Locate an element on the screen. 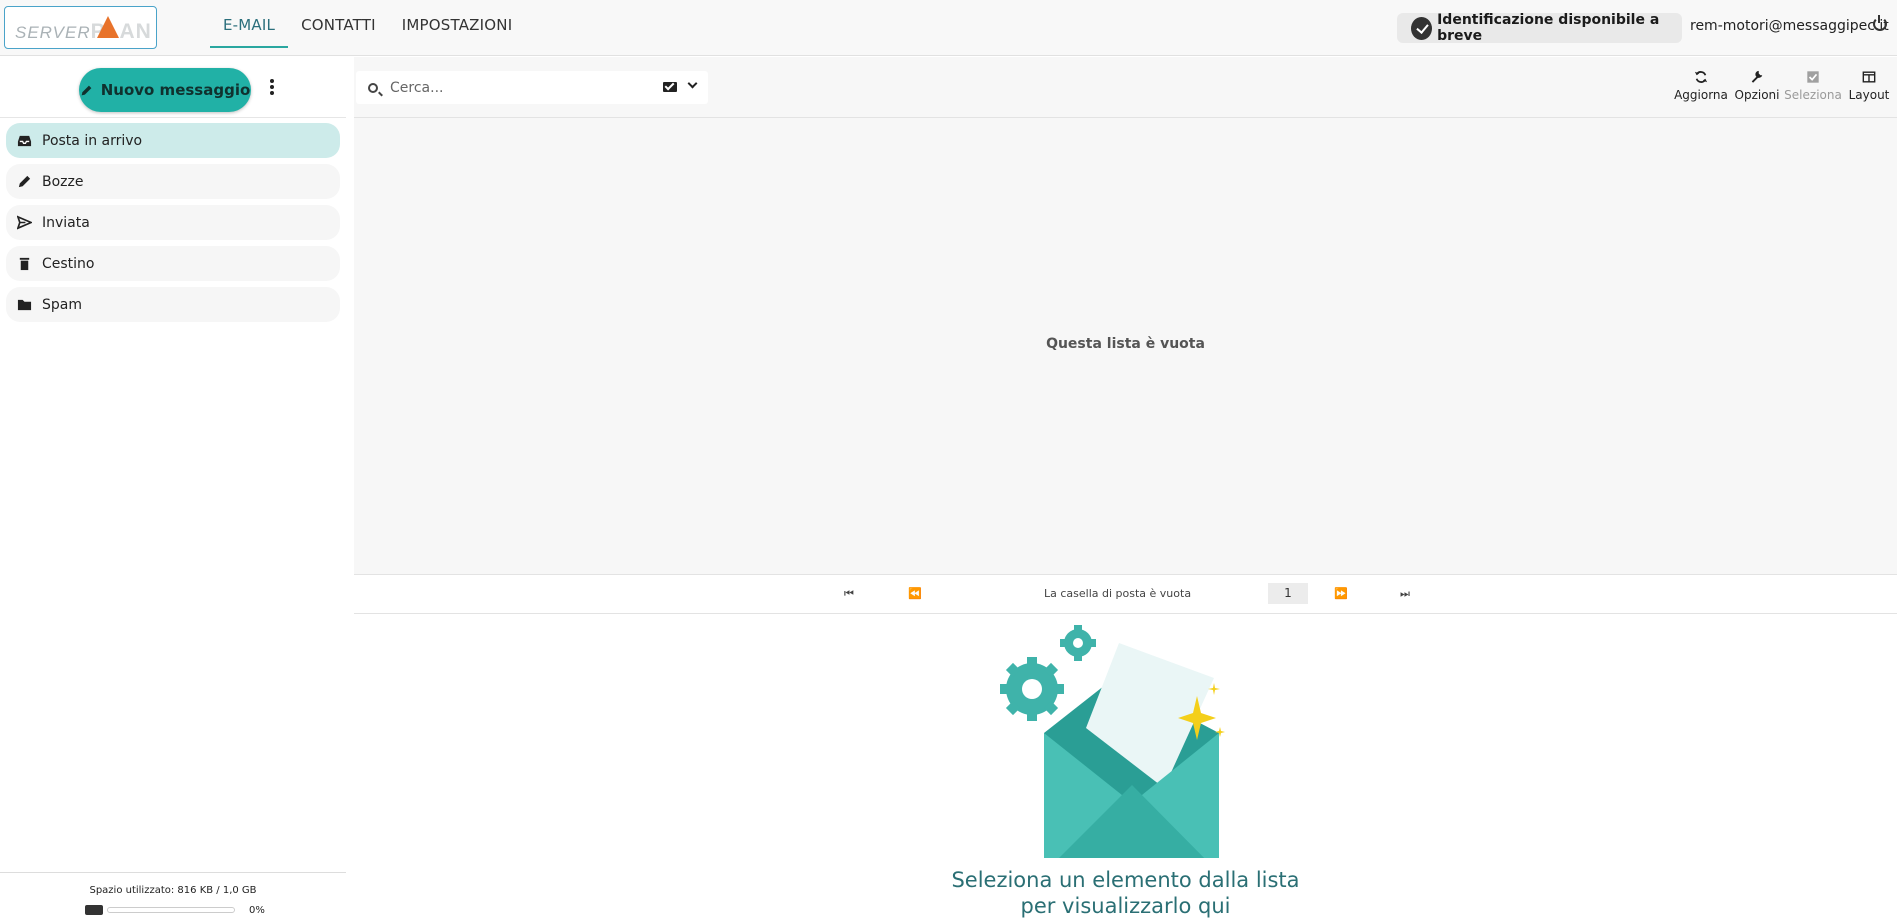 The height and width of the screenshot is (924, 1897). layout-icon is located at coordinates (1869, 77).